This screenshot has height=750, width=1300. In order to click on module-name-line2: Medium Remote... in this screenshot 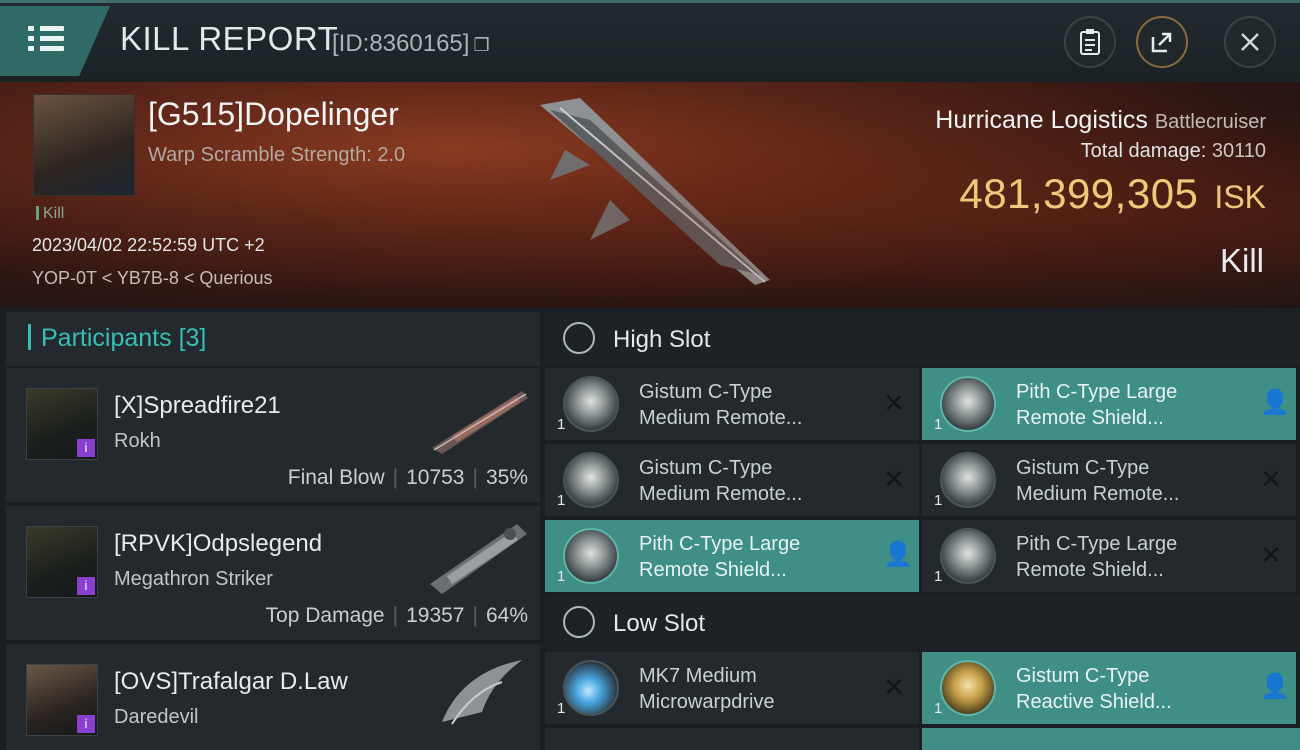, I will do `click(721, 494)`.